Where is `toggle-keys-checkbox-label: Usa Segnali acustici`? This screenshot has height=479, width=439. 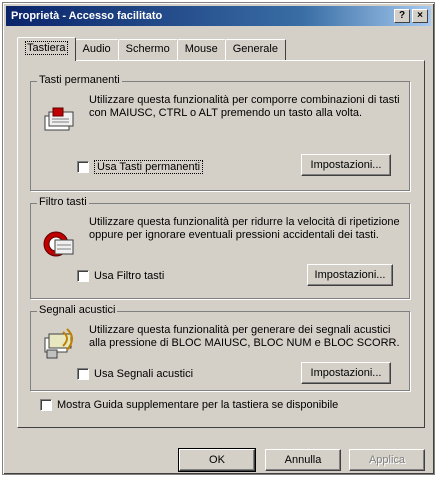 toggle-keys-checkbox-label: Usa Segnali acustici is located at coordinates (144, 374).